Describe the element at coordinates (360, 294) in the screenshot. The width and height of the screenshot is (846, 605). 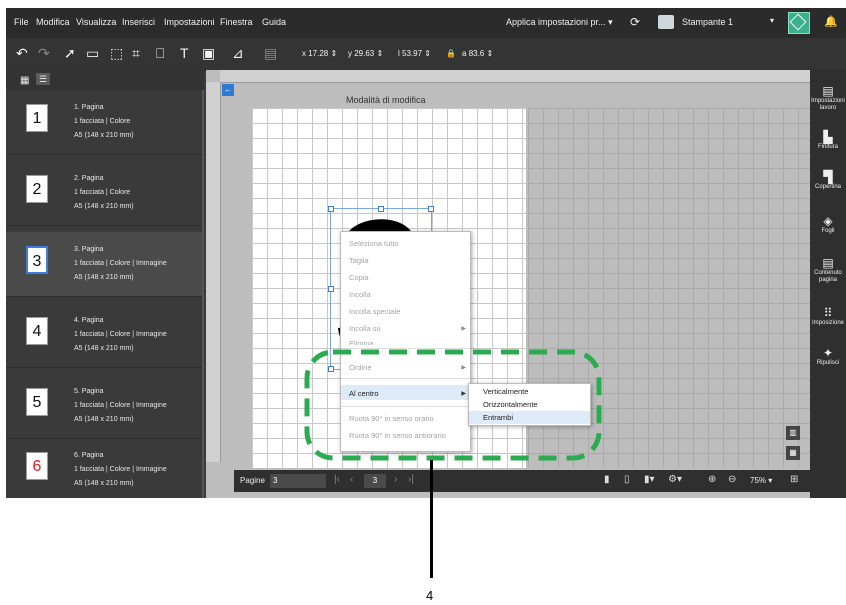
I see `menu-paste: Incolla` at that location.